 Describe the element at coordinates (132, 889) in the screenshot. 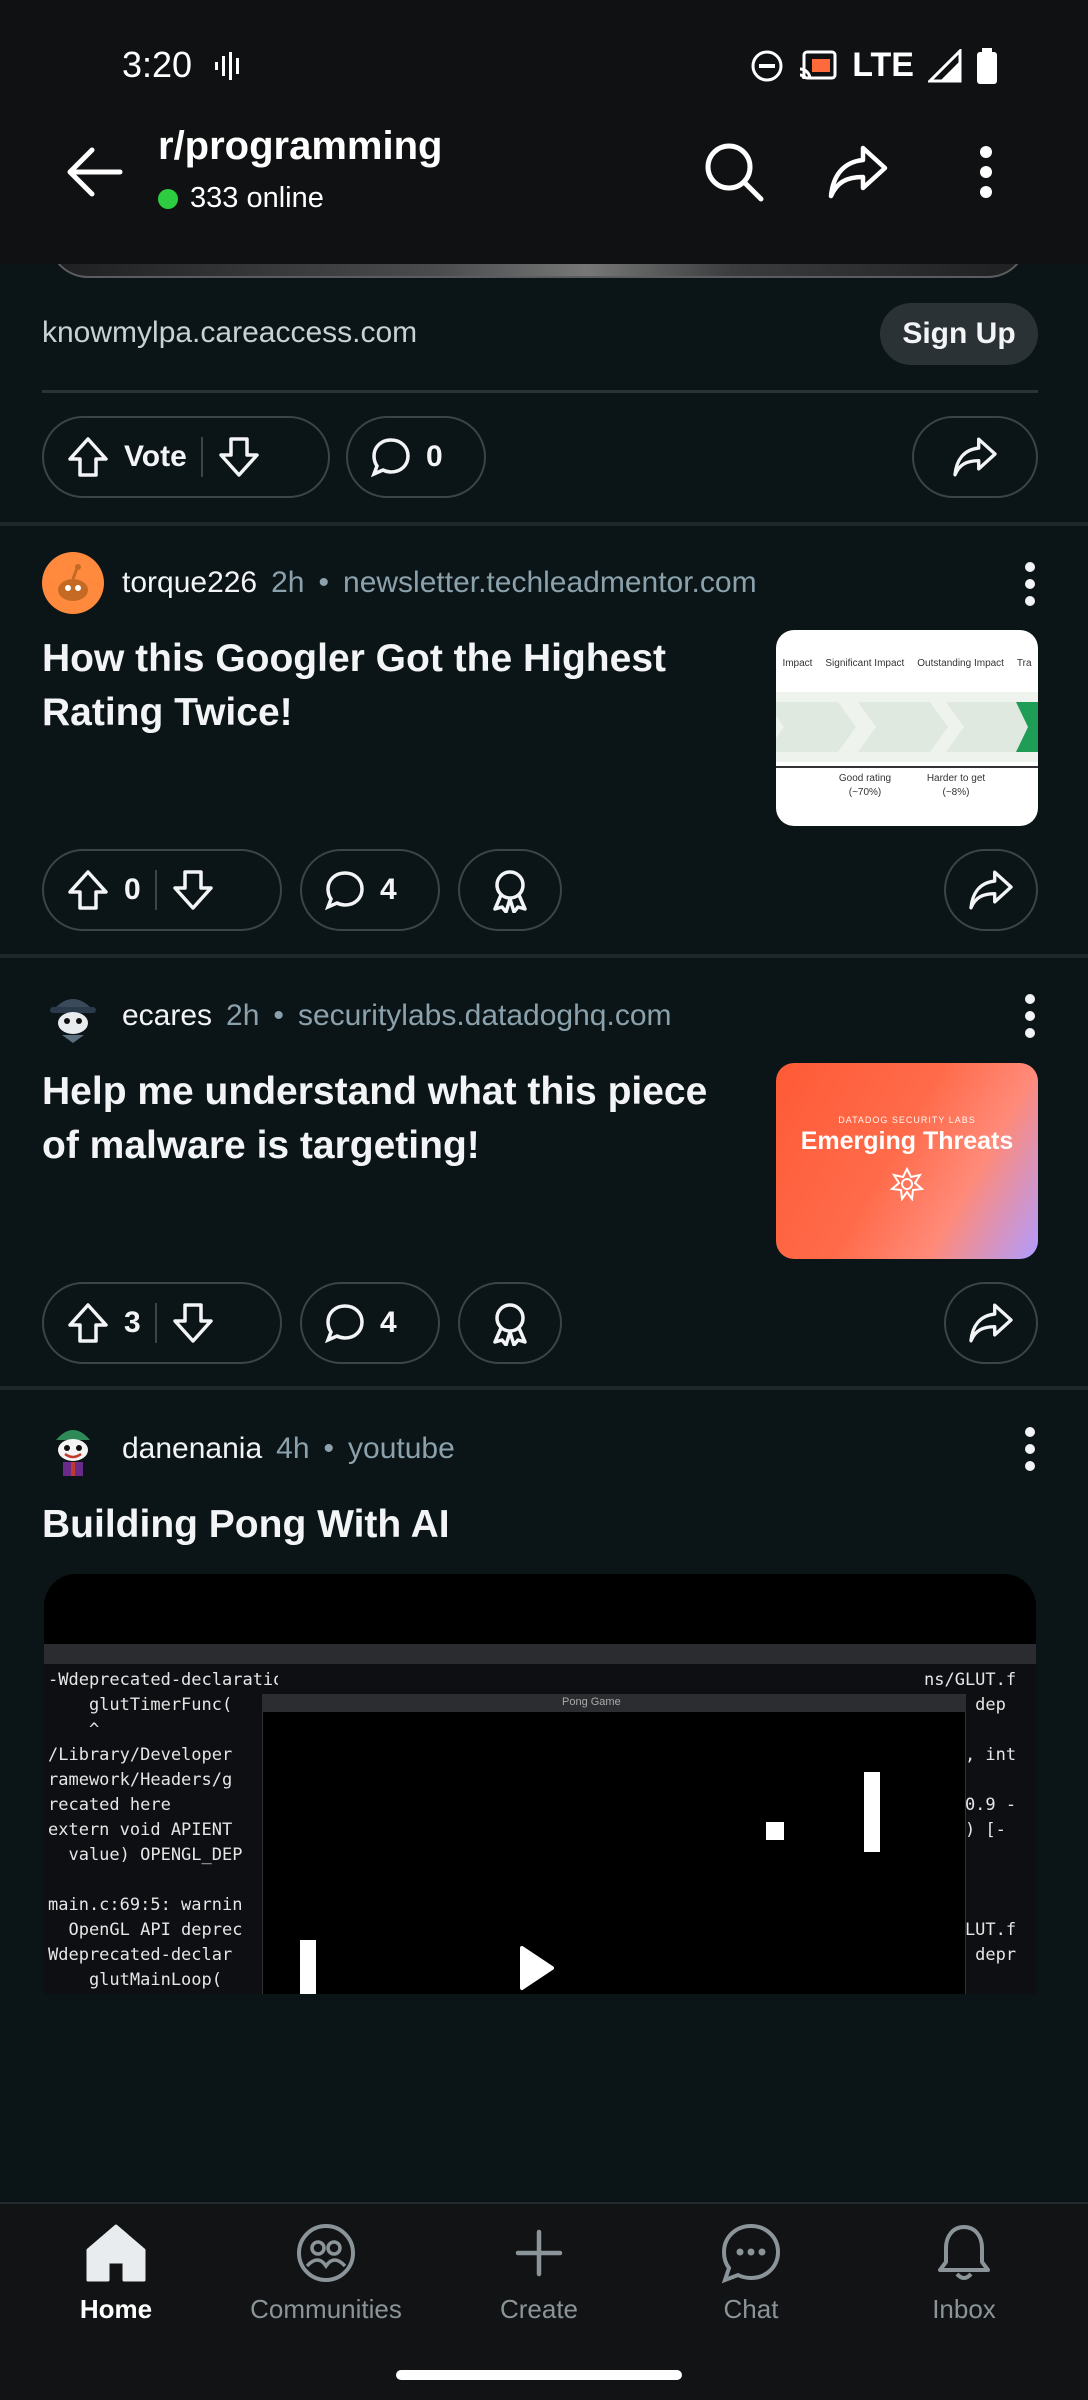

I see `vote-score: 0` at that location.